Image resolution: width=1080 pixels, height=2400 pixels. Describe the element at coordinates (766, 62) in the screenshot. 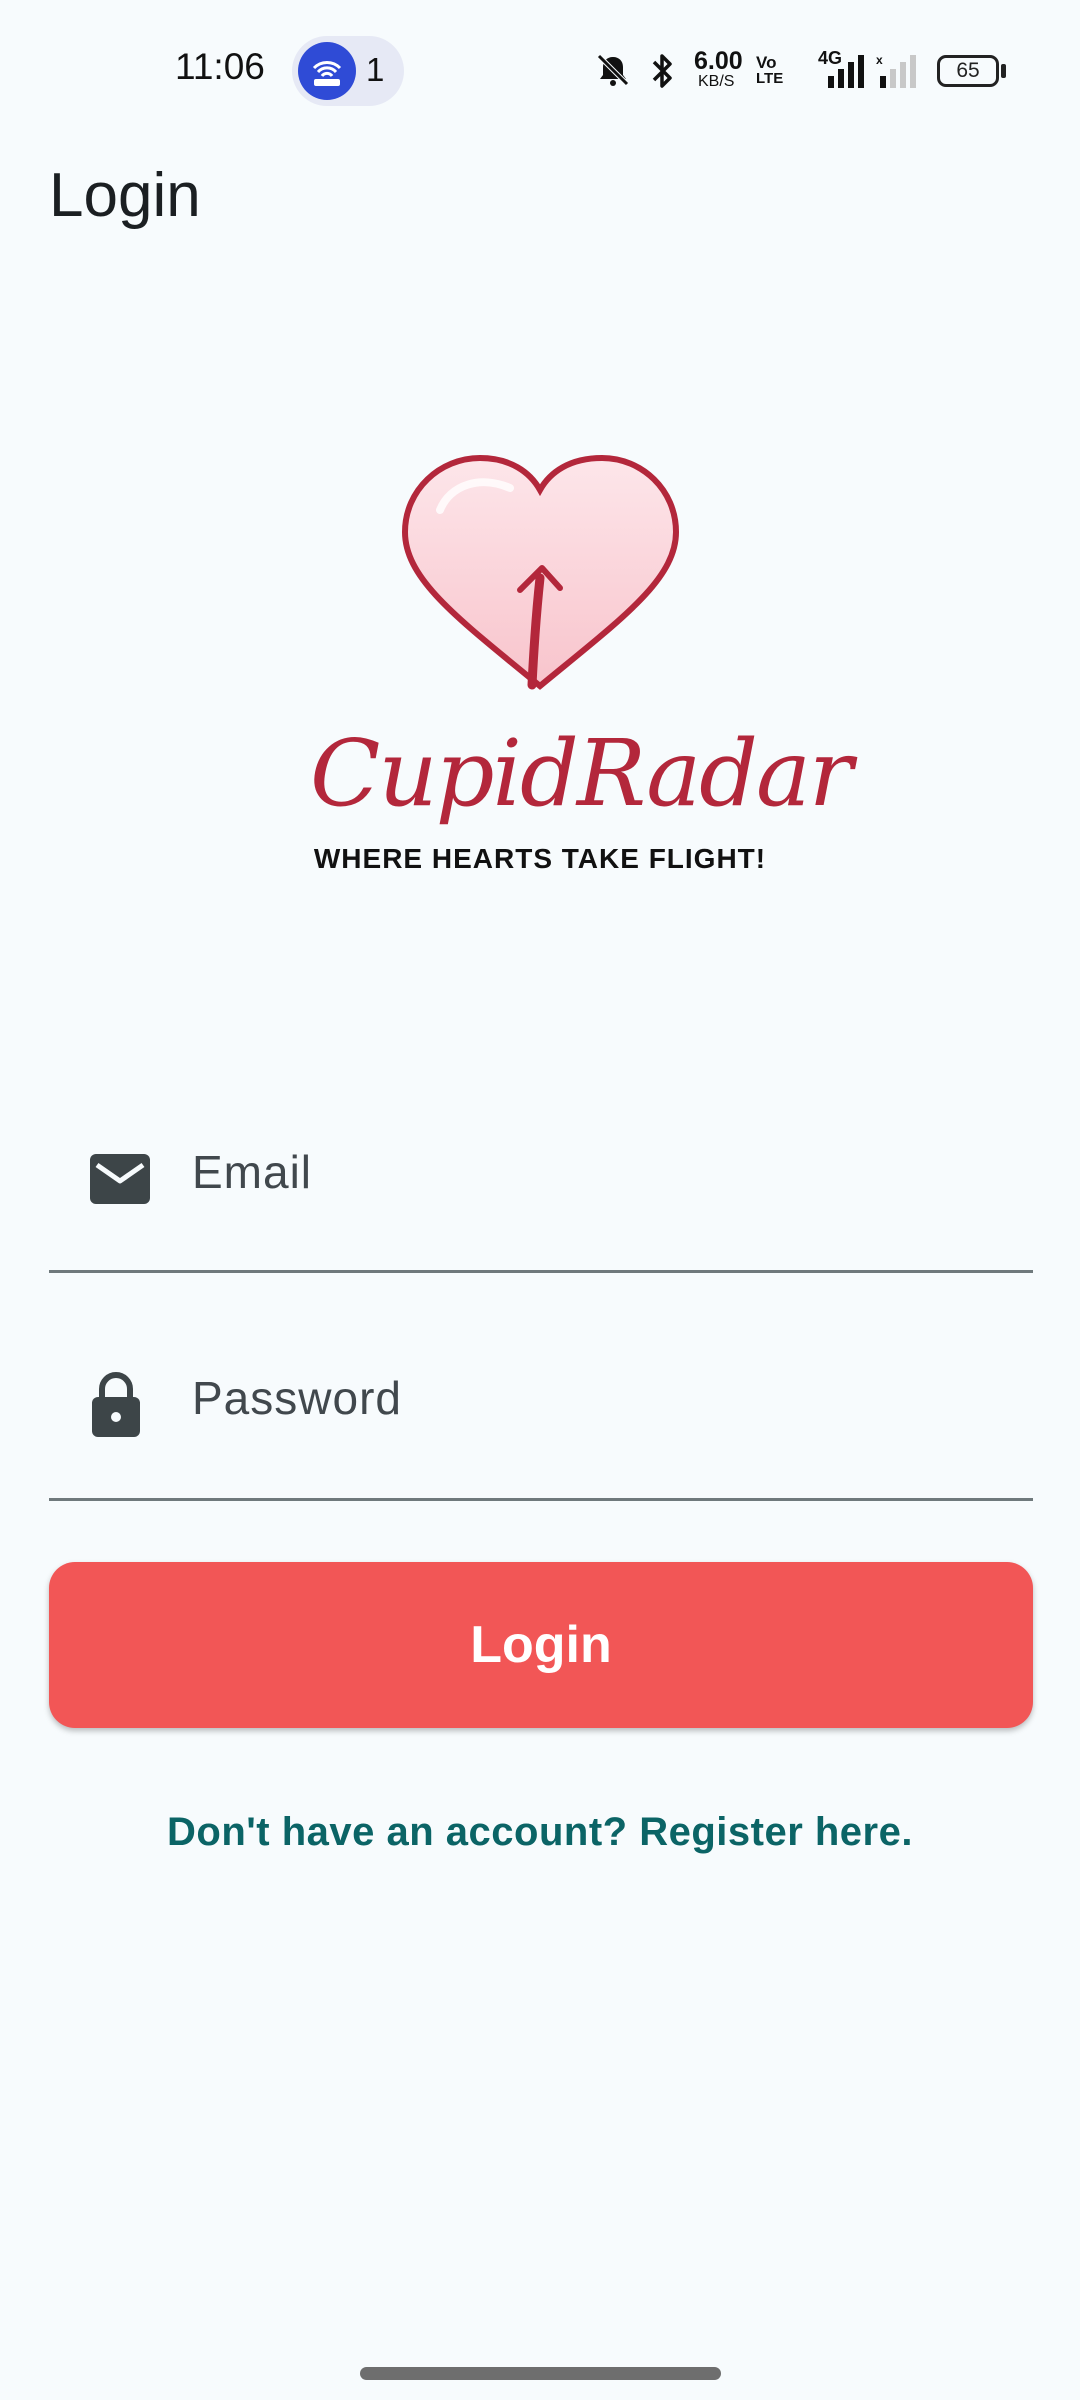

I see `volte-label: Vo` at that location.